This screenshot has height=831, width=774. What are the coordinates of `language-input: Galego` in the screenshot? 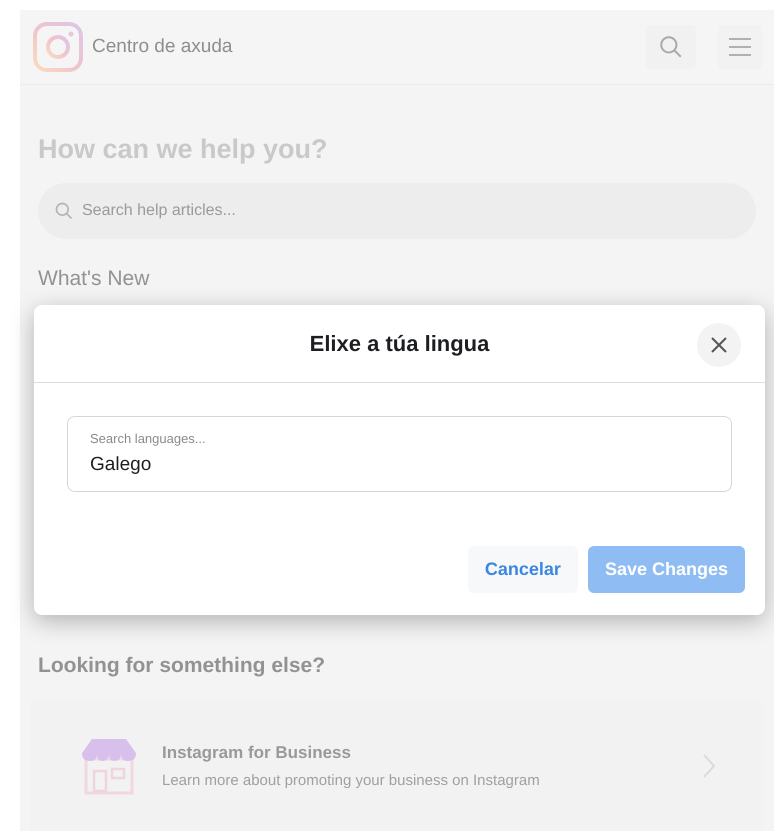 It's located at (399, 464).